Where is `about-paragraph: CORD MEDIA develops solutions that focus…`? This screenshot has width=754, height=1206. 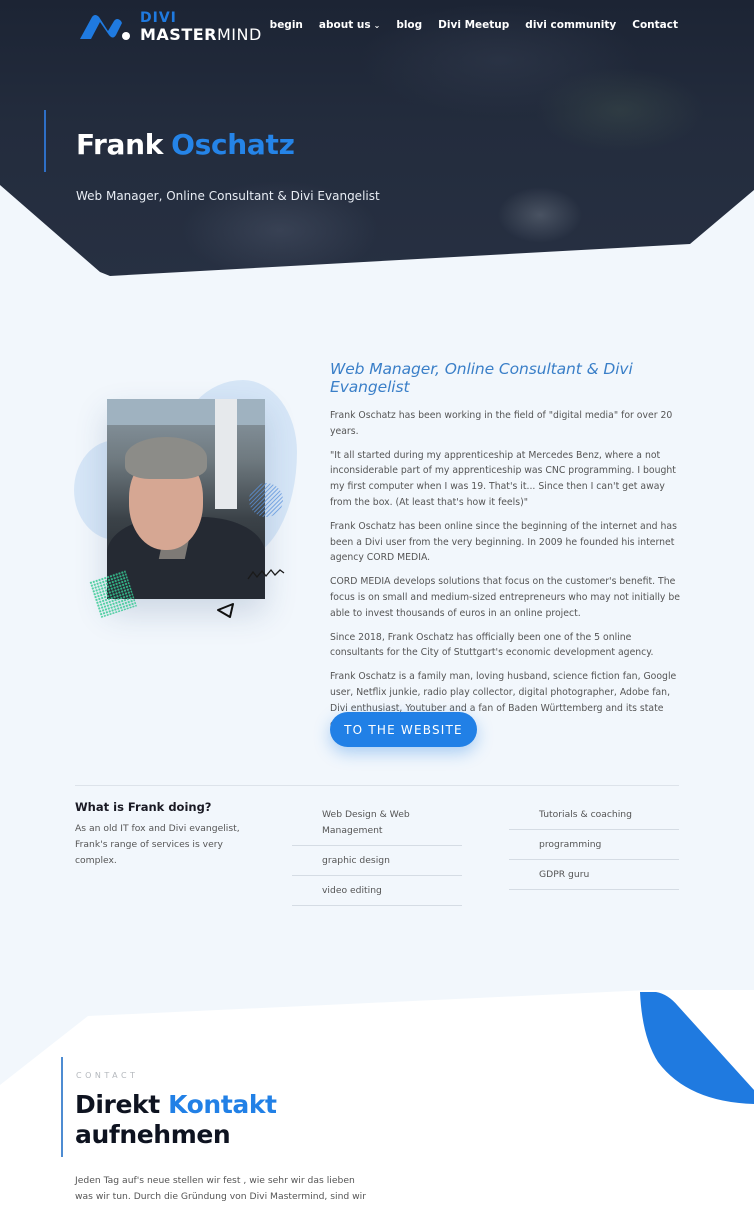 about-paragraph: CORD MEDIA develops solutions that focus… is located at coordinates (505, 597).